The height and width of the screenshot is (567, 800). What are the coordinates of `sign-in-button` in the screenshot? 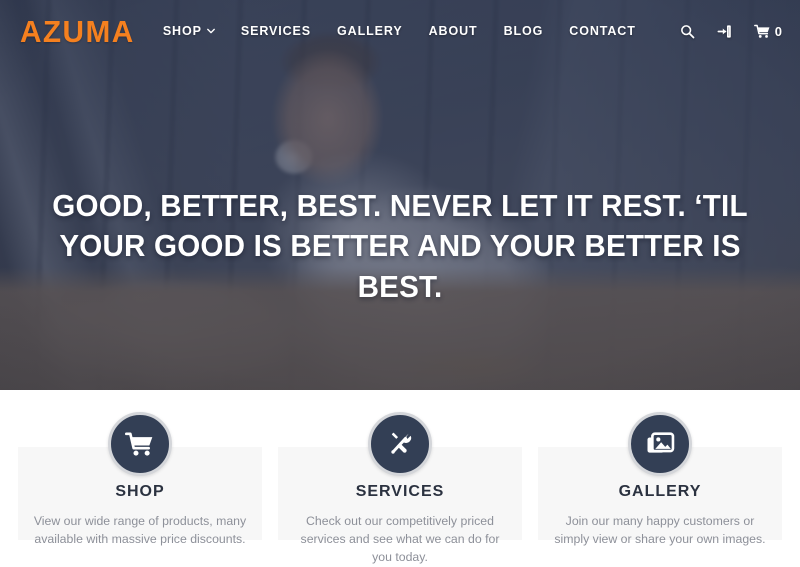 It's located at (724, 31).